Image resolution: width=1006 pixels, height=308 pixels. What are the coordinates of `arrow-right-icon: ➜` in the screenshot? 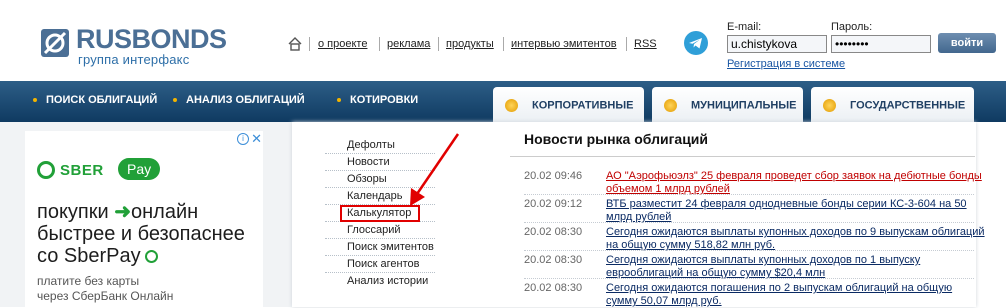 It's located at (123, 212).